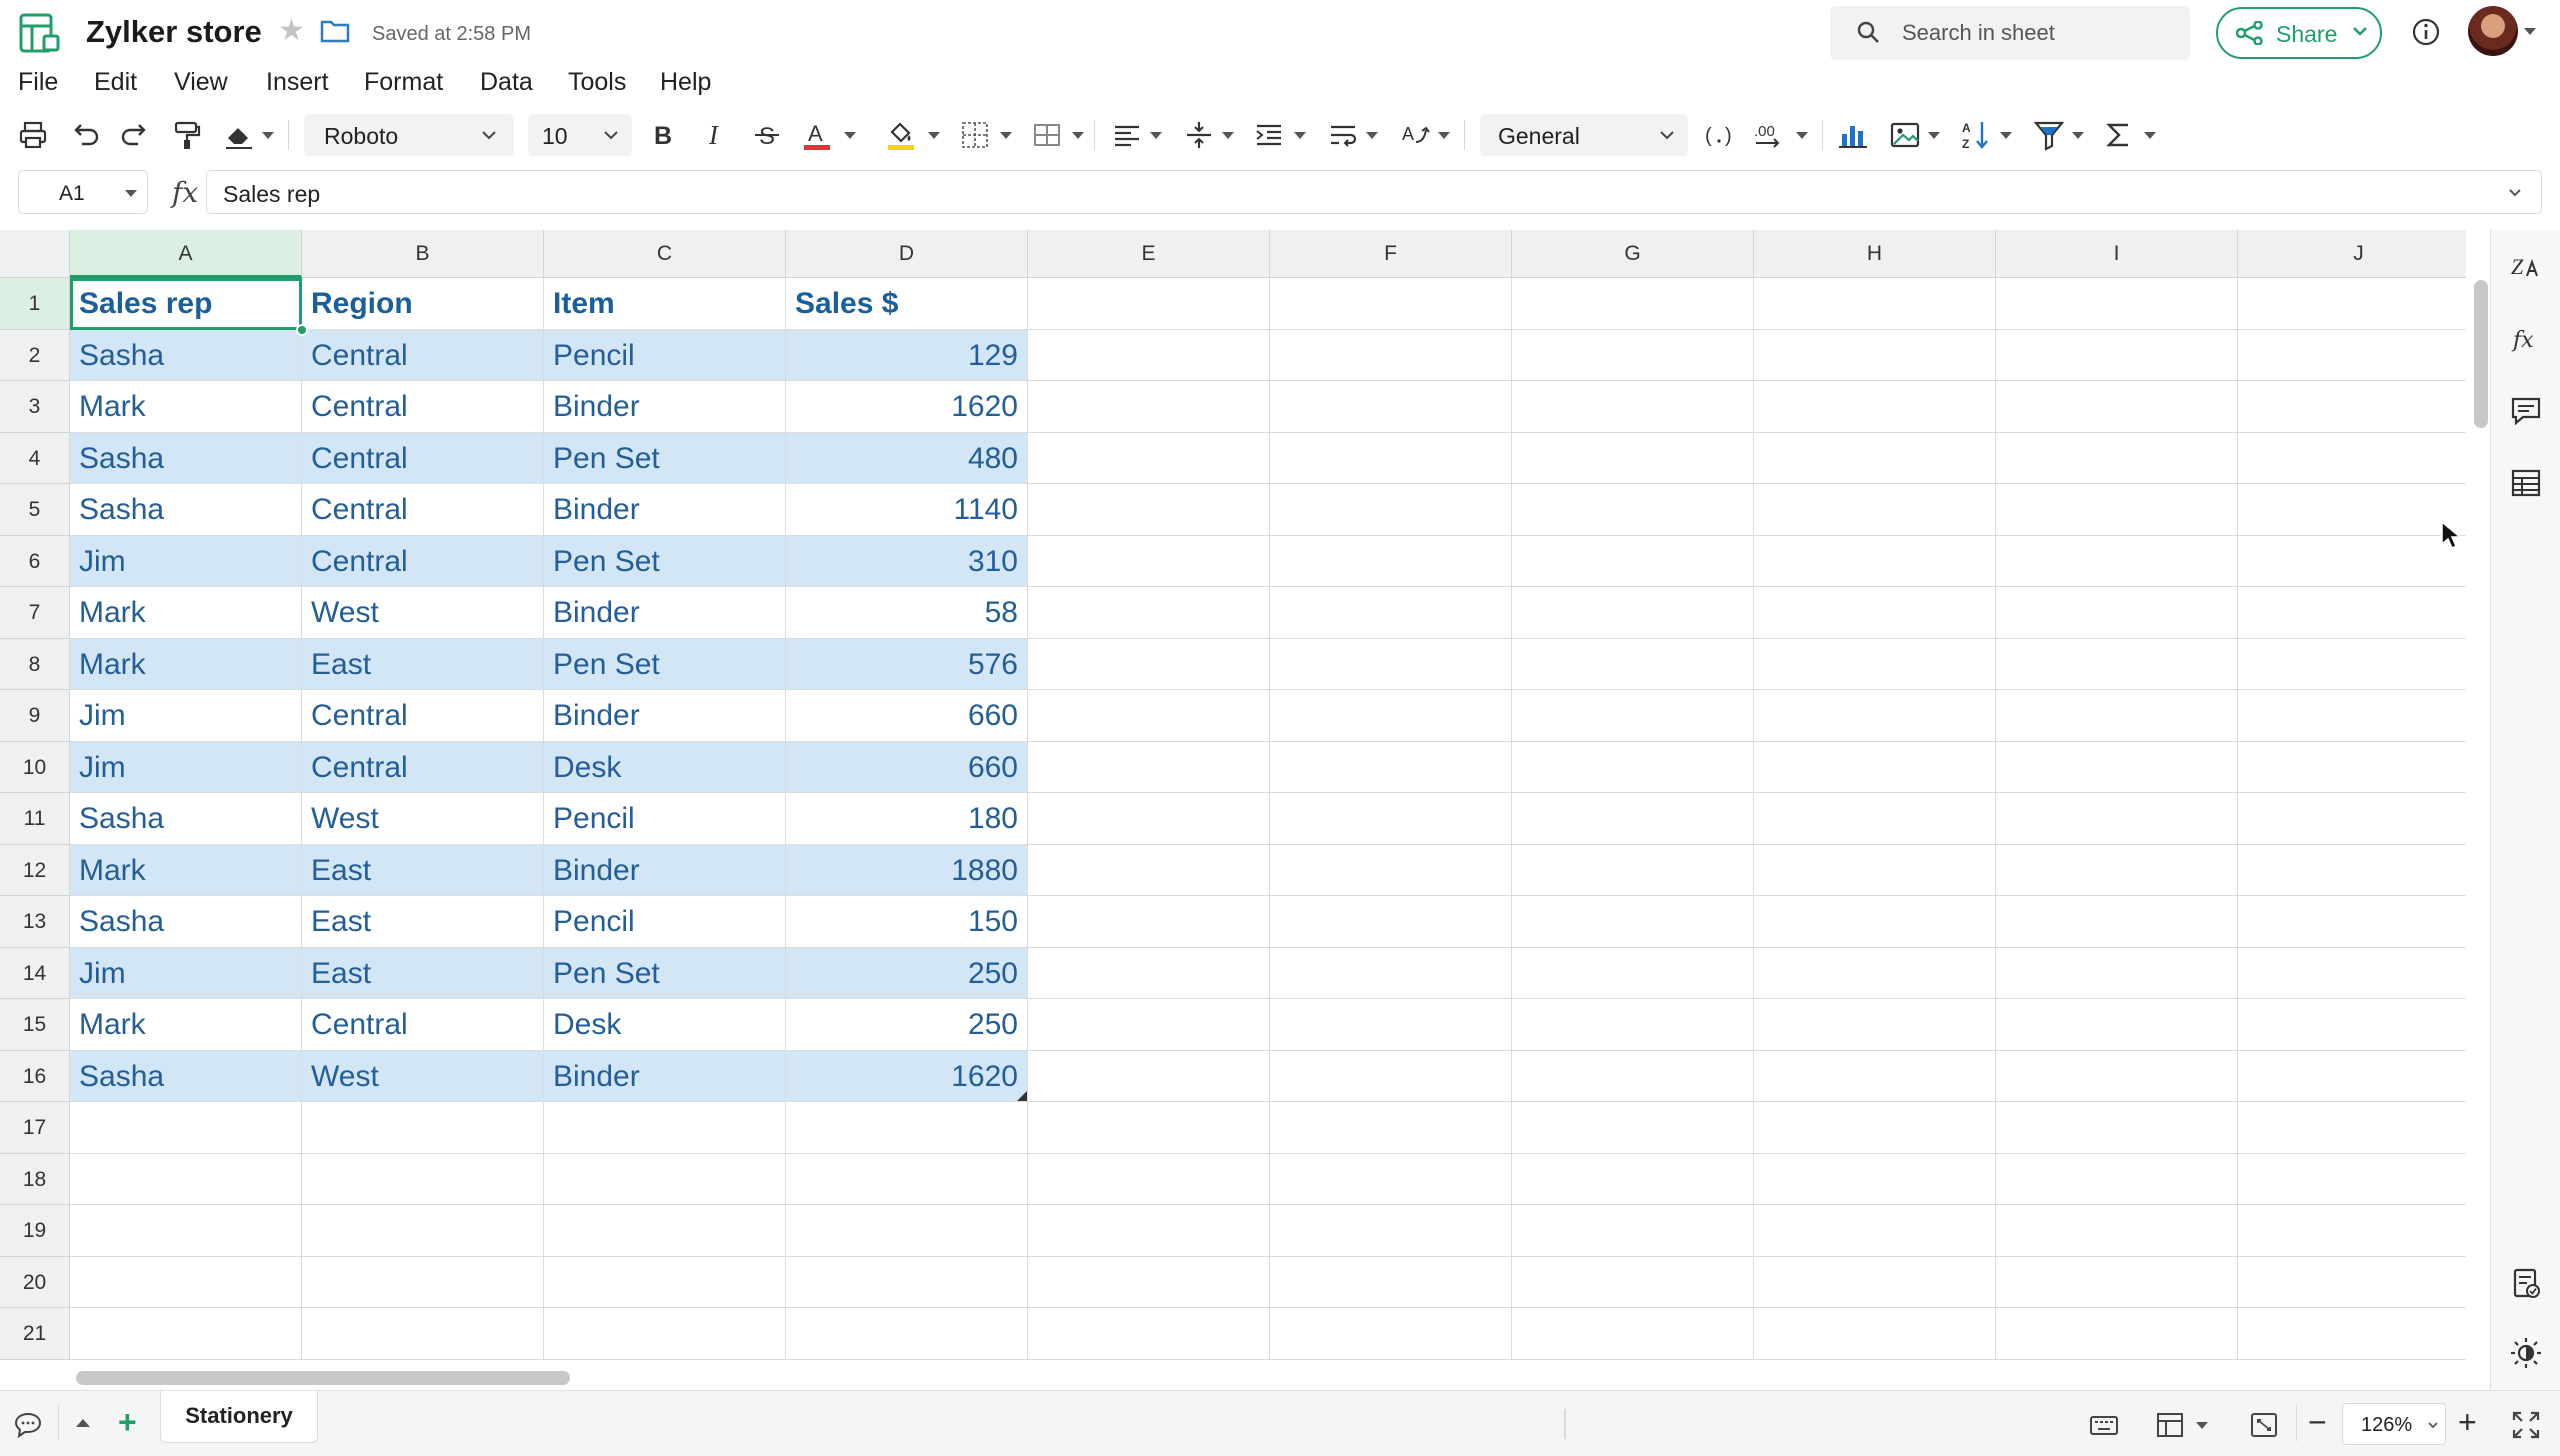  What do you see at coordinates (1905, 135) in the screenshot?
I see `insert-image-icon` at bounding box center [1905, 135].